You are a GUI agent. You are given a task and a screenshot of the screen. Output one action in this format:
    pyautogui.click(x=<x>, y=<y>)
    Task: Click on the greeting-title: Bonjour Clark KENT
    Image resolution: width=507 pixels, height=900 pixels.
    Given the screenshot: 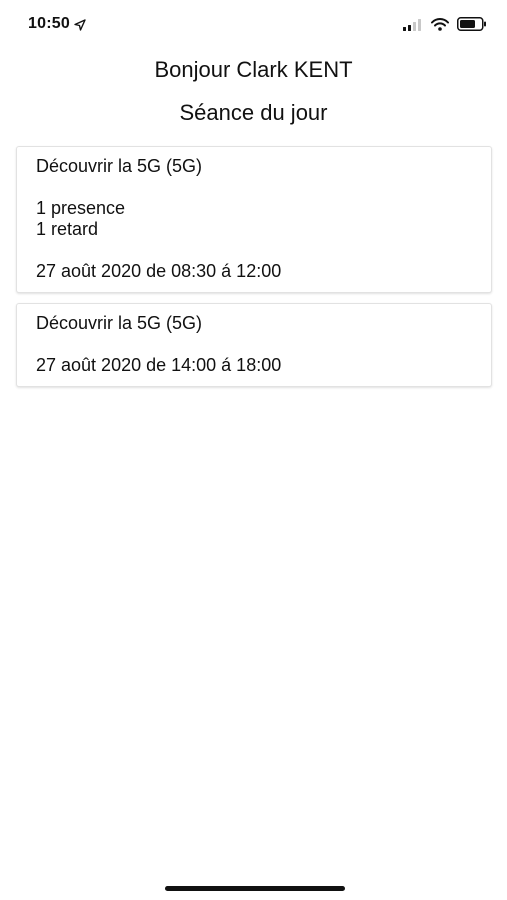 What is the action you would take?
    pyautogui.click(x=253, y=69)
    